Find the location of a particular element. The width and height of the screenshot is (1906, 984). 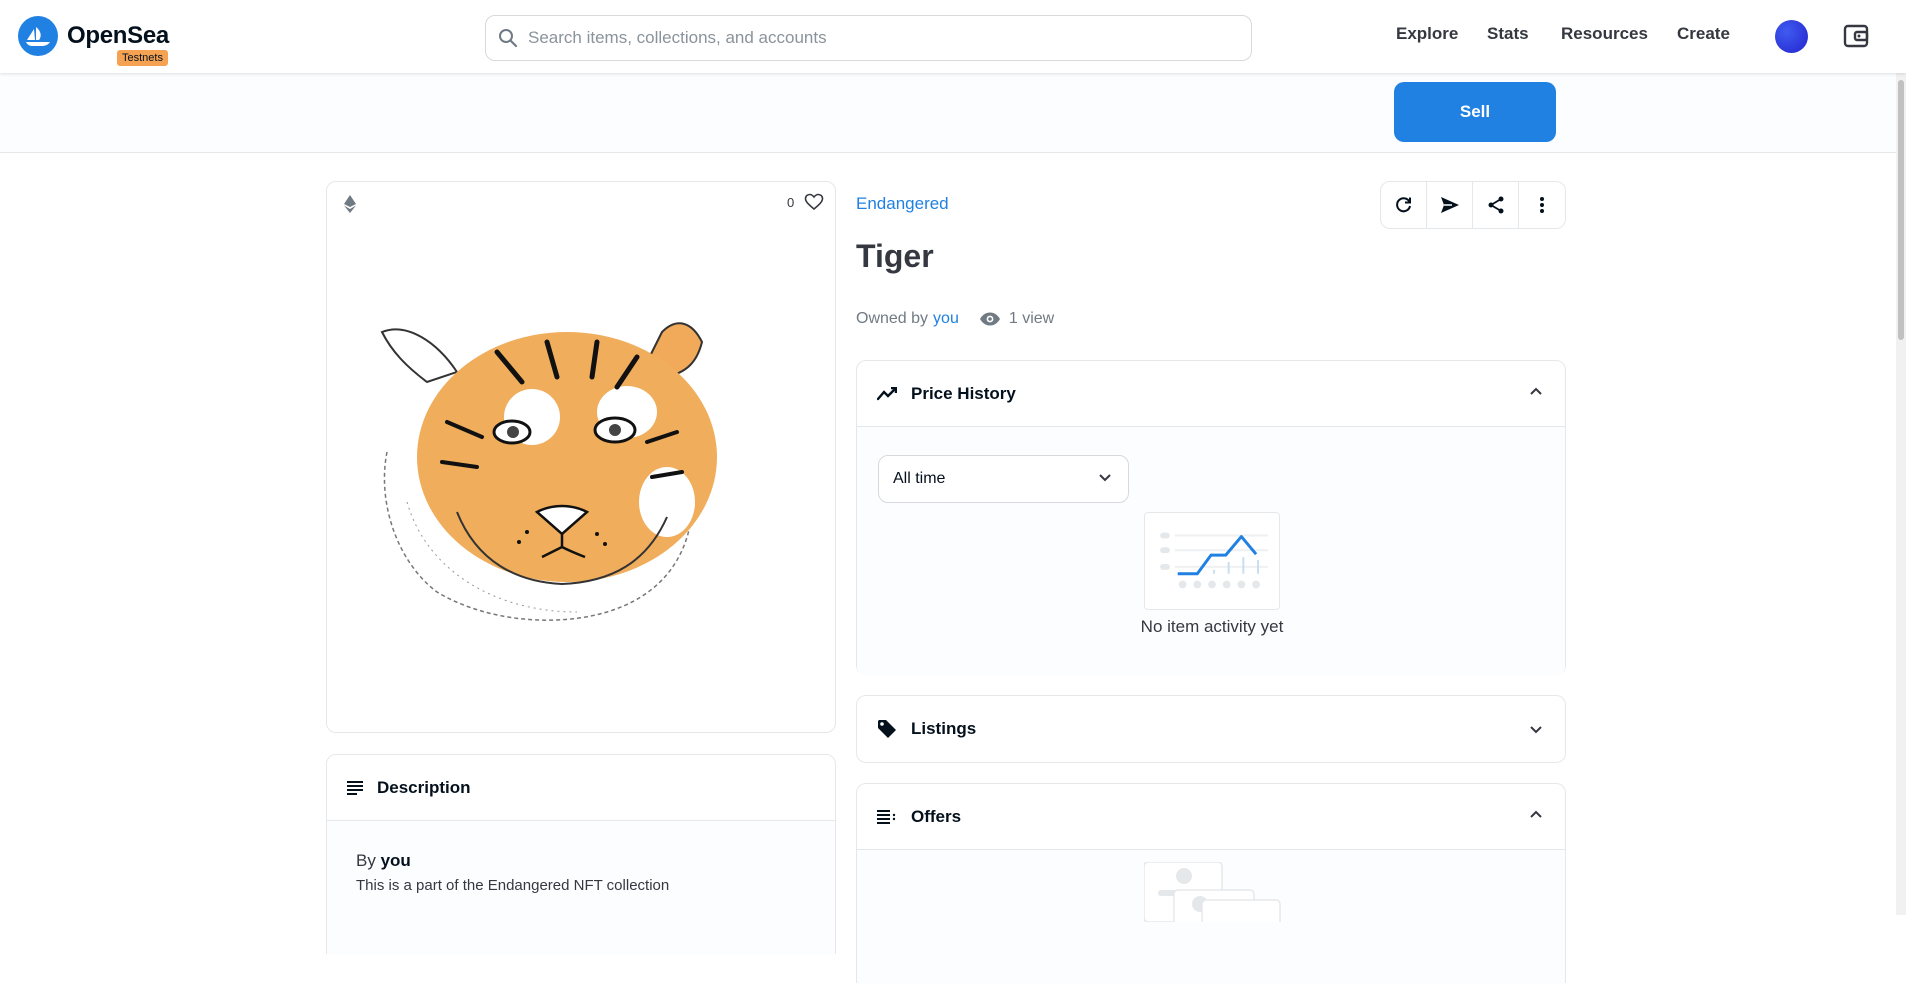

tag-icon is located at coordinates (887, 729).